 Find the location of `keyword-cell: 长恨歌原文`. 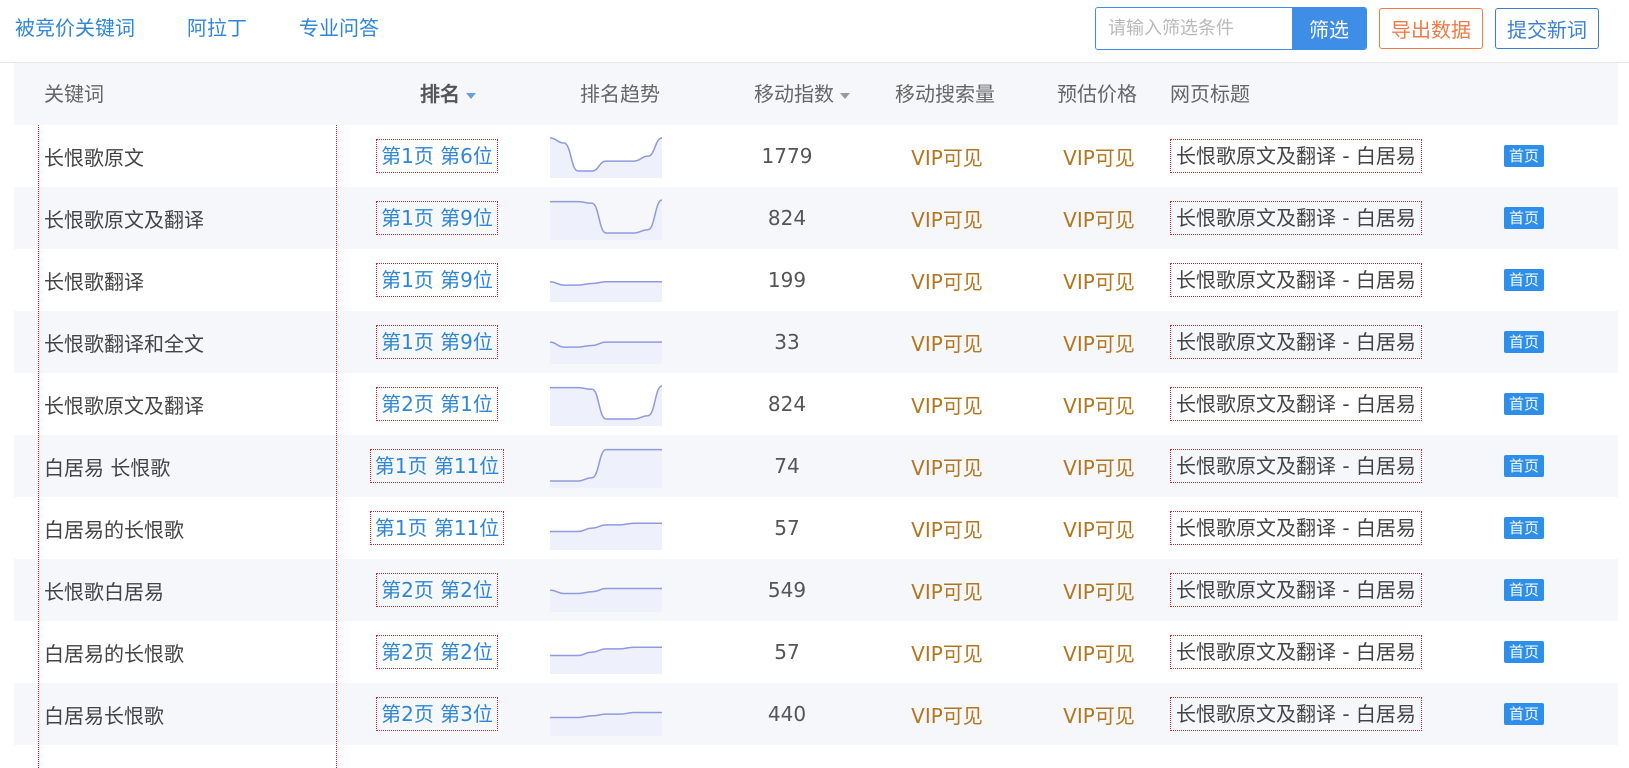

keyword-cell: 长恨歌原文 is located at coordinates (94, 156).